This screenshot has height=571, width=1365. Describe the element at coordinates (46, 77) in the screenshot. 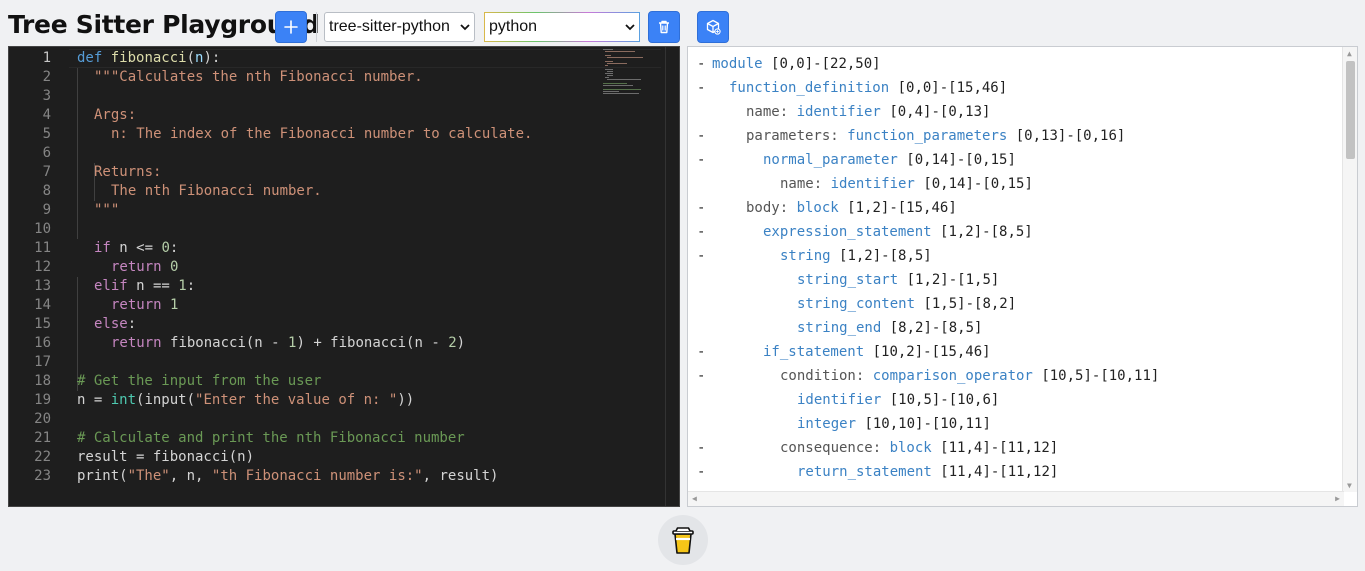

I see `line-number: 2` at that location.